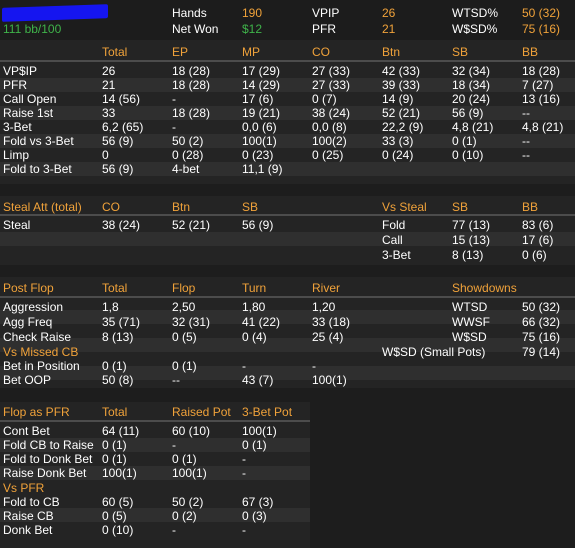  Describe the element at coordinates (475, 13) in the screenshot. I see `wtsd-label: WTSD%` at that location.